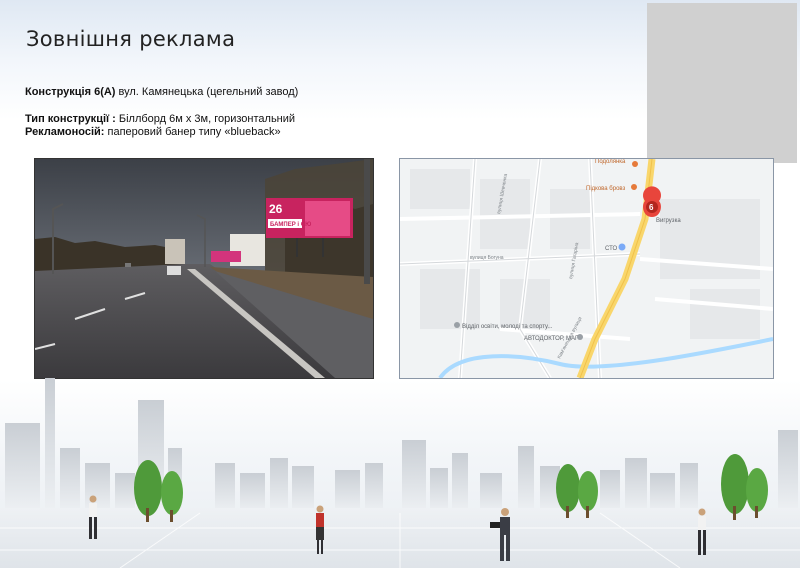  What do you see at coordinates (487, 258) in the screenshot?
I see `svg-text: вулиця Богуна` at bounding box center [487, 258].